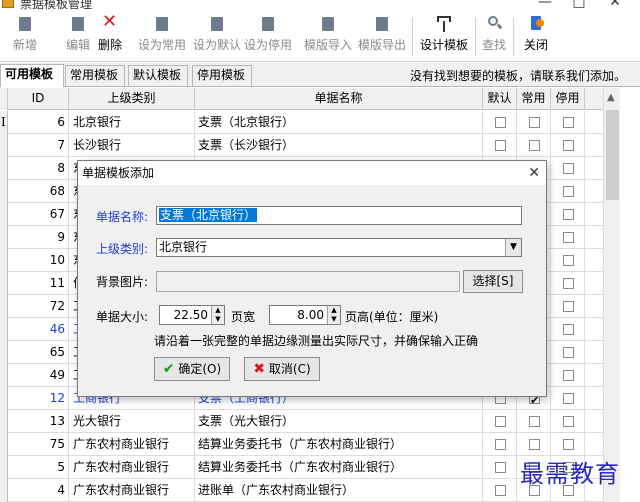 This screenshot has height=502, width=640. Describe the element at coordinates (339, 99) in the screenshot. I see `header-name: 单据名称` at that location.